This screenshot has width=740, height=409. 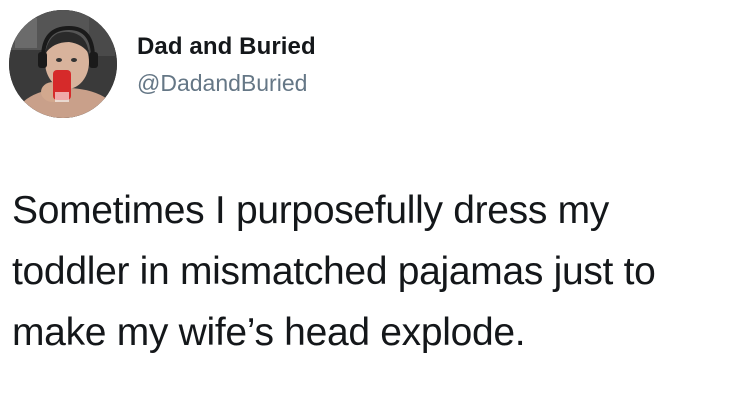 What do you see at coordinates (334, 271) in the screenshot?
I see `tweet-text-line: toddler in mismatched pajamas just to` at bounding box center [334, 271].